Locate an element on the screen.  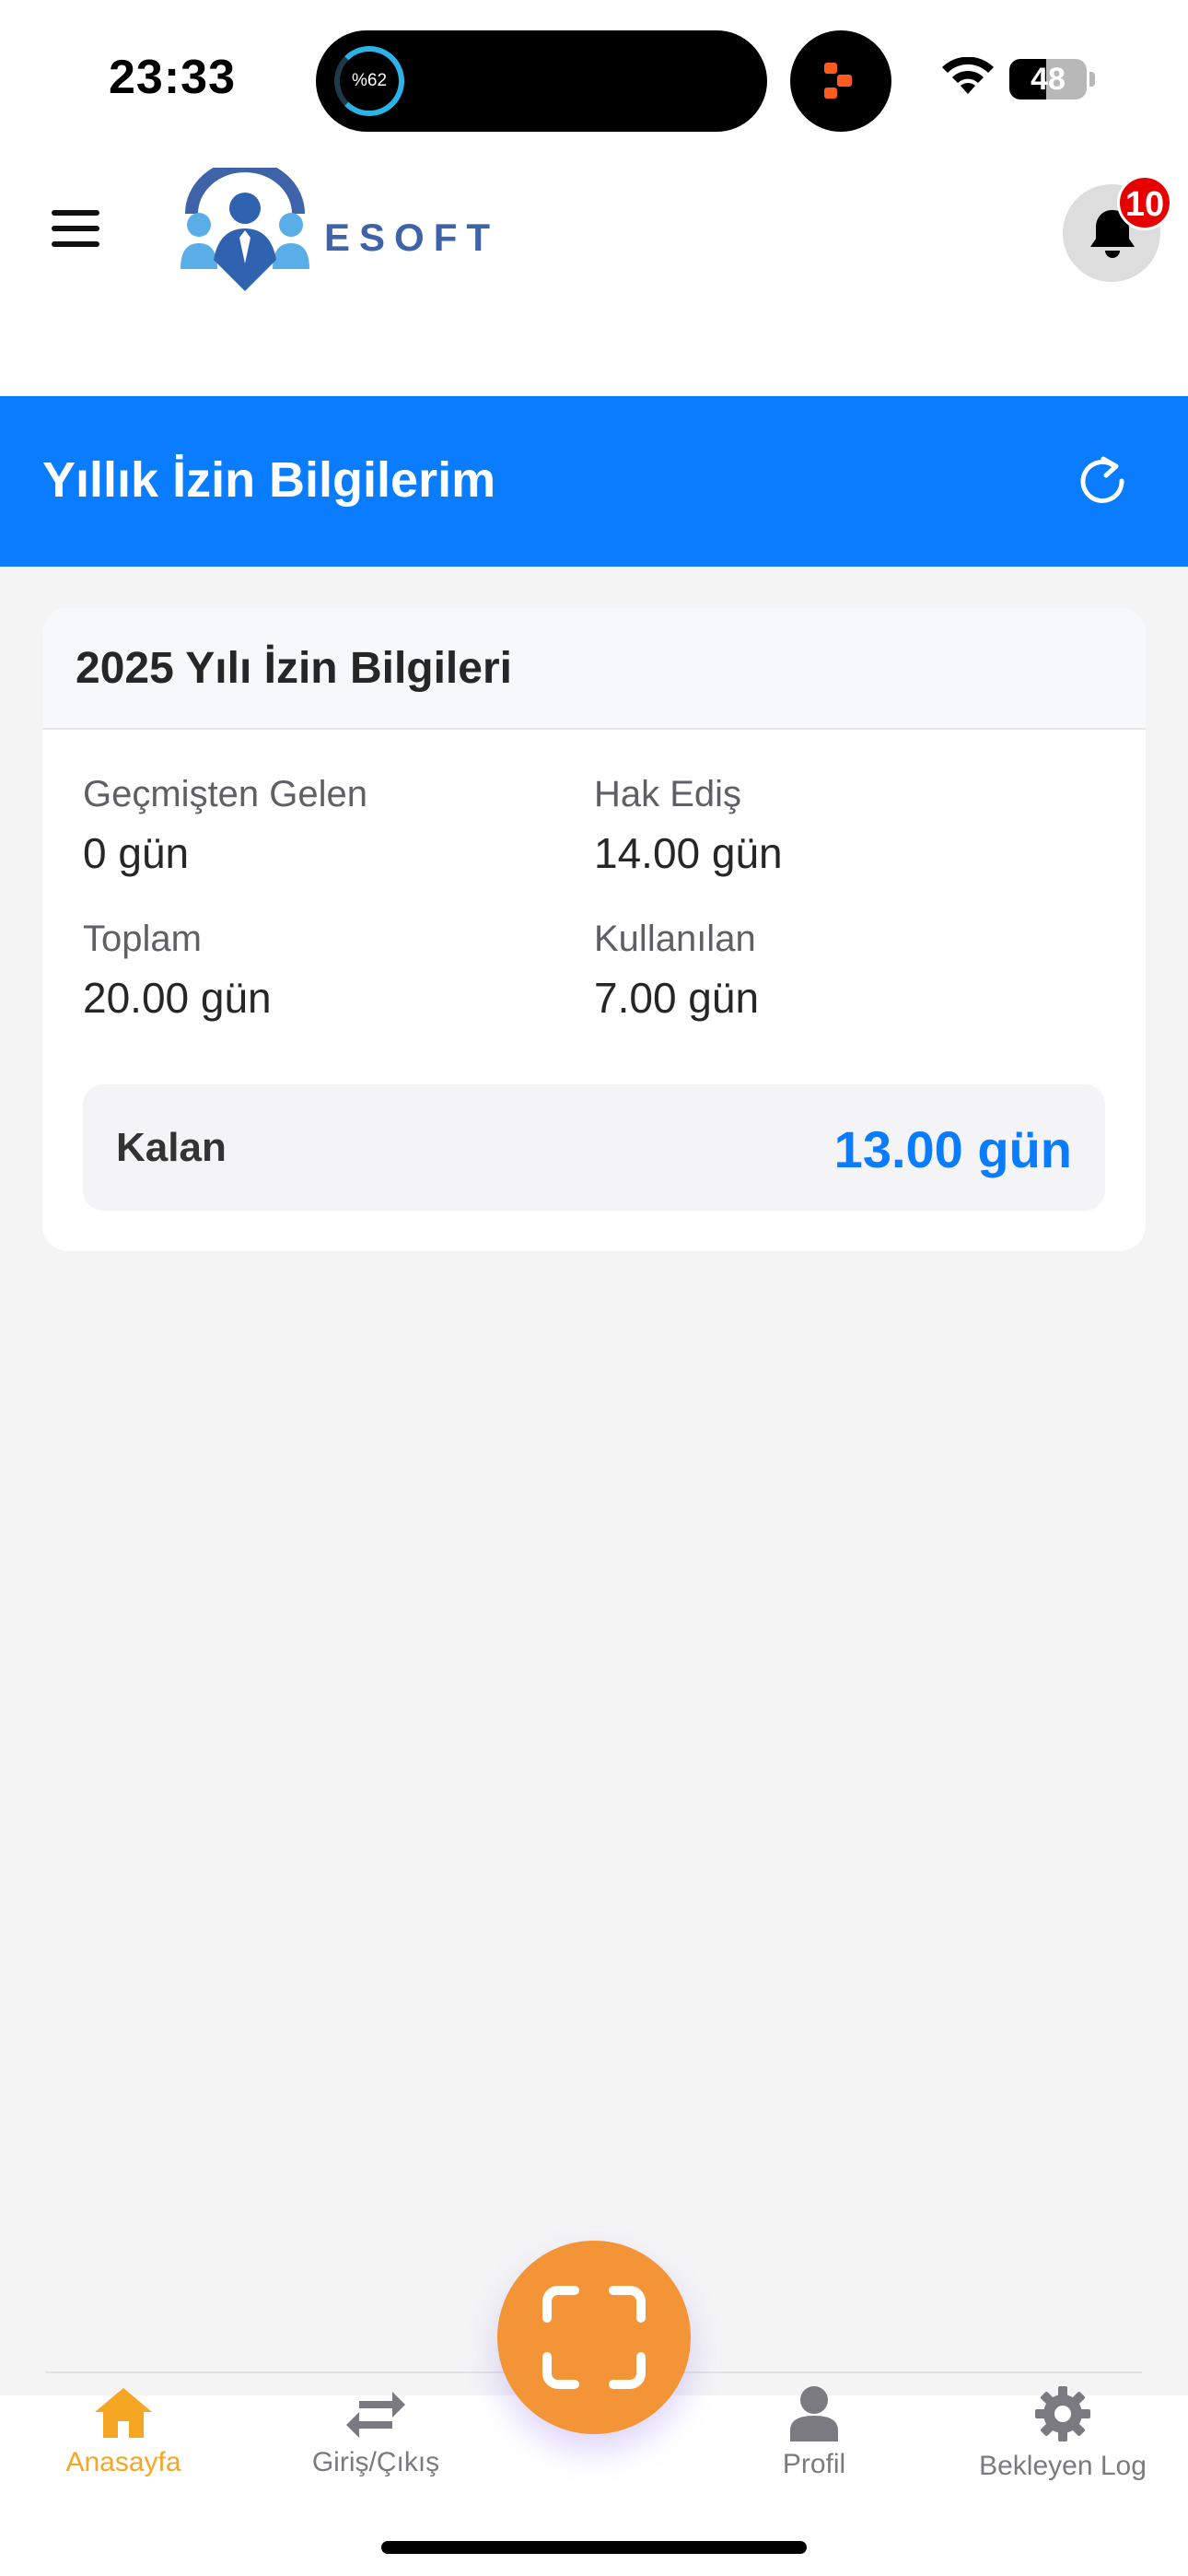
page-title-bar: Yıllık İzin Bilgilerim is located at coordinates (594, 482).